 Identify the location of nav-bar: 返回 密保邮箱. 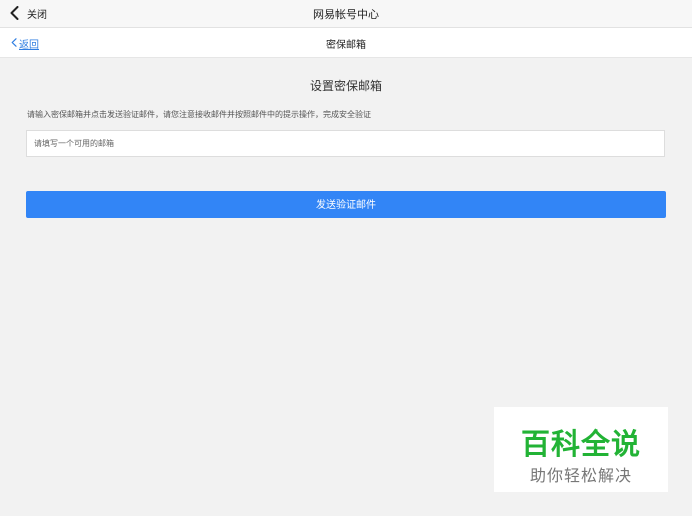
(346, 43).